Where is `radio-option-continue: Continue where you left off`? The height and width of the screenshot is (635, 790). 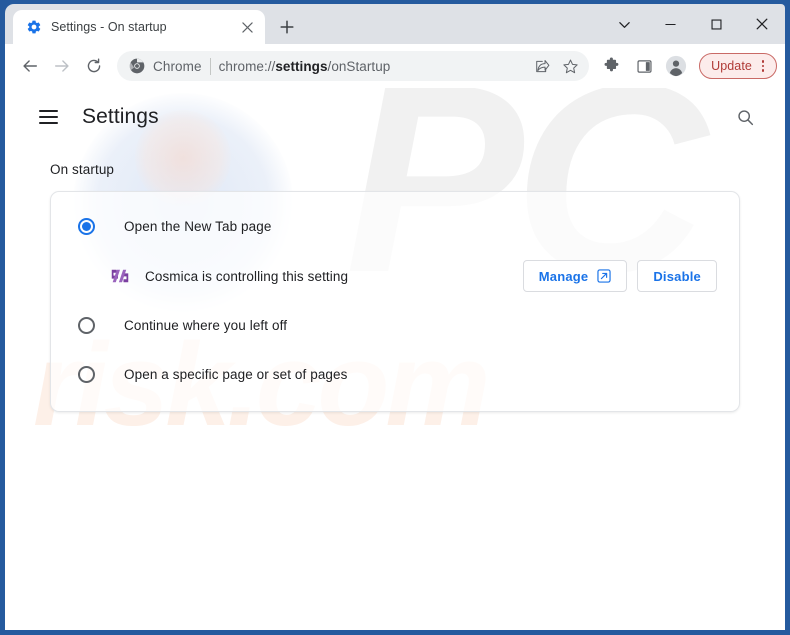 radio-option-continue: Continue where you left off is located at coordinates (395, 325).